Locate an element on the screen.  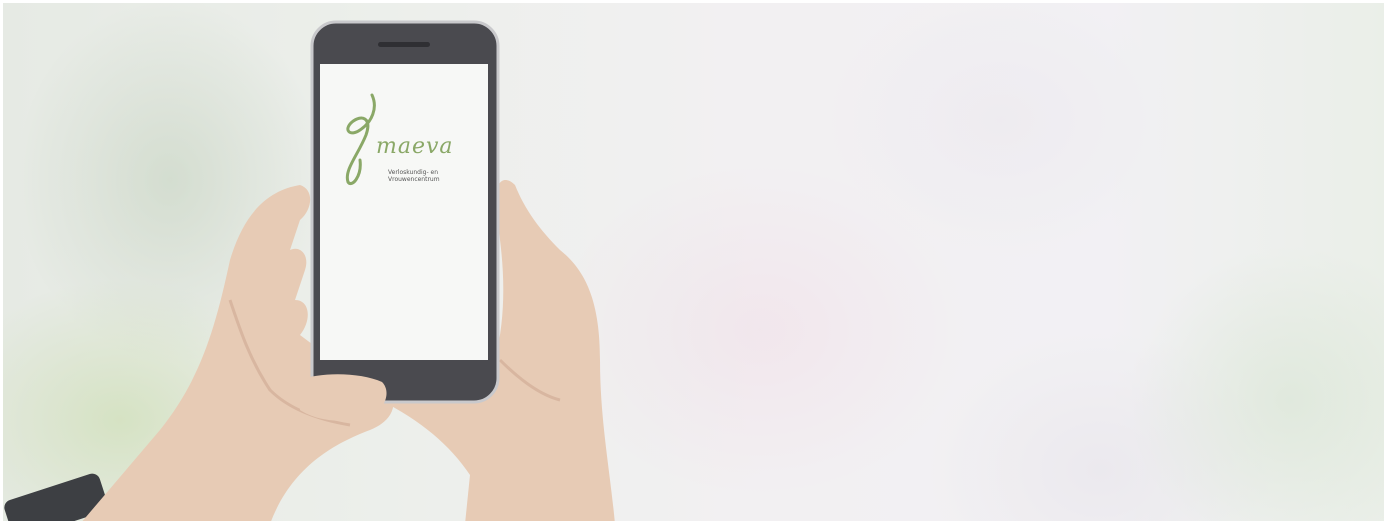
phone-screen is located at coordinates (404, 212).